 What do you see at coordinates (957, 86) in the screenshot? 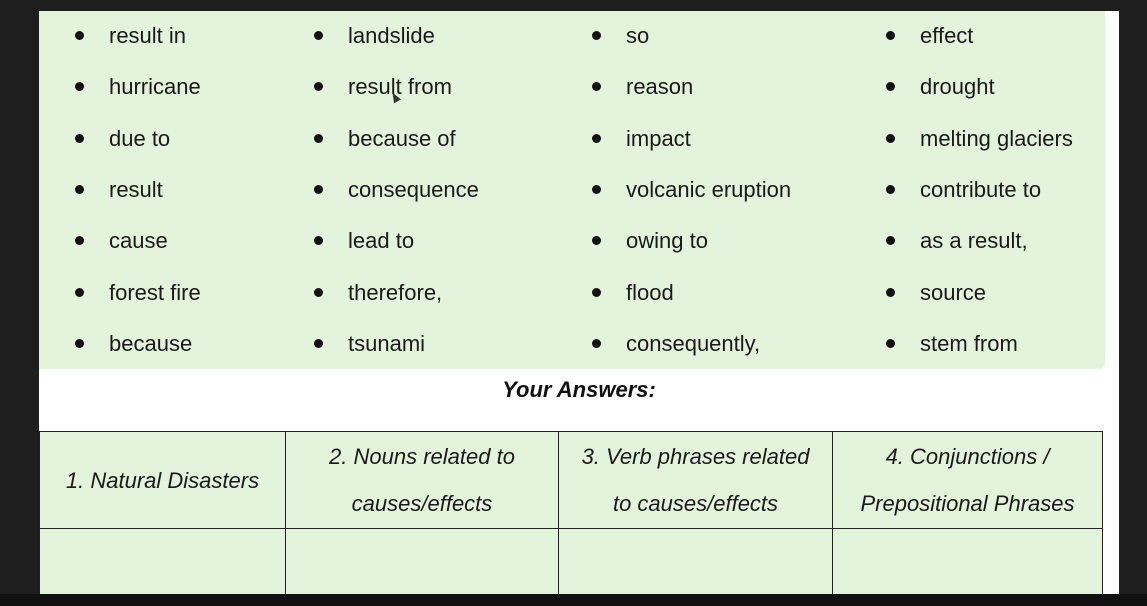
I see `word-bank-text: drought` at bounding box center [957, 86].